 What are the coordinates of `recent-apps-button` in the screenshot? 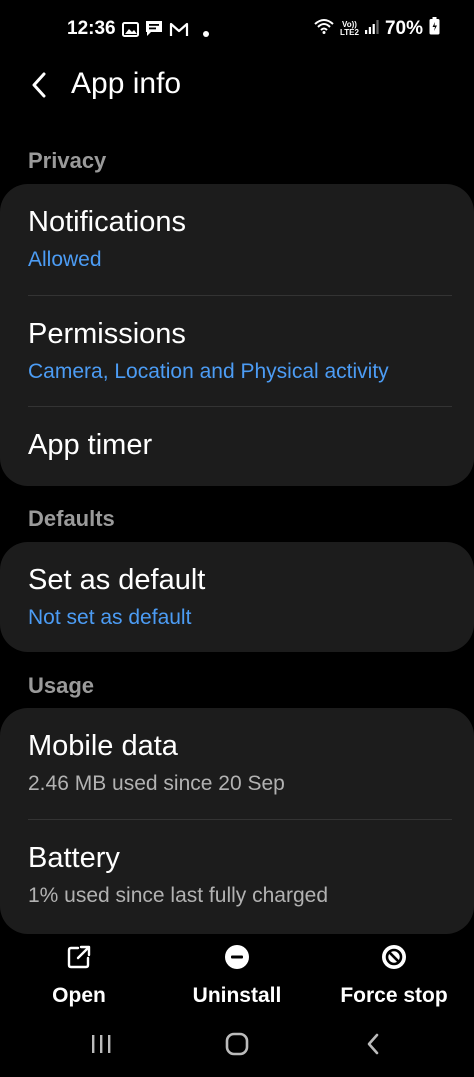 It's located at (101, 1044).